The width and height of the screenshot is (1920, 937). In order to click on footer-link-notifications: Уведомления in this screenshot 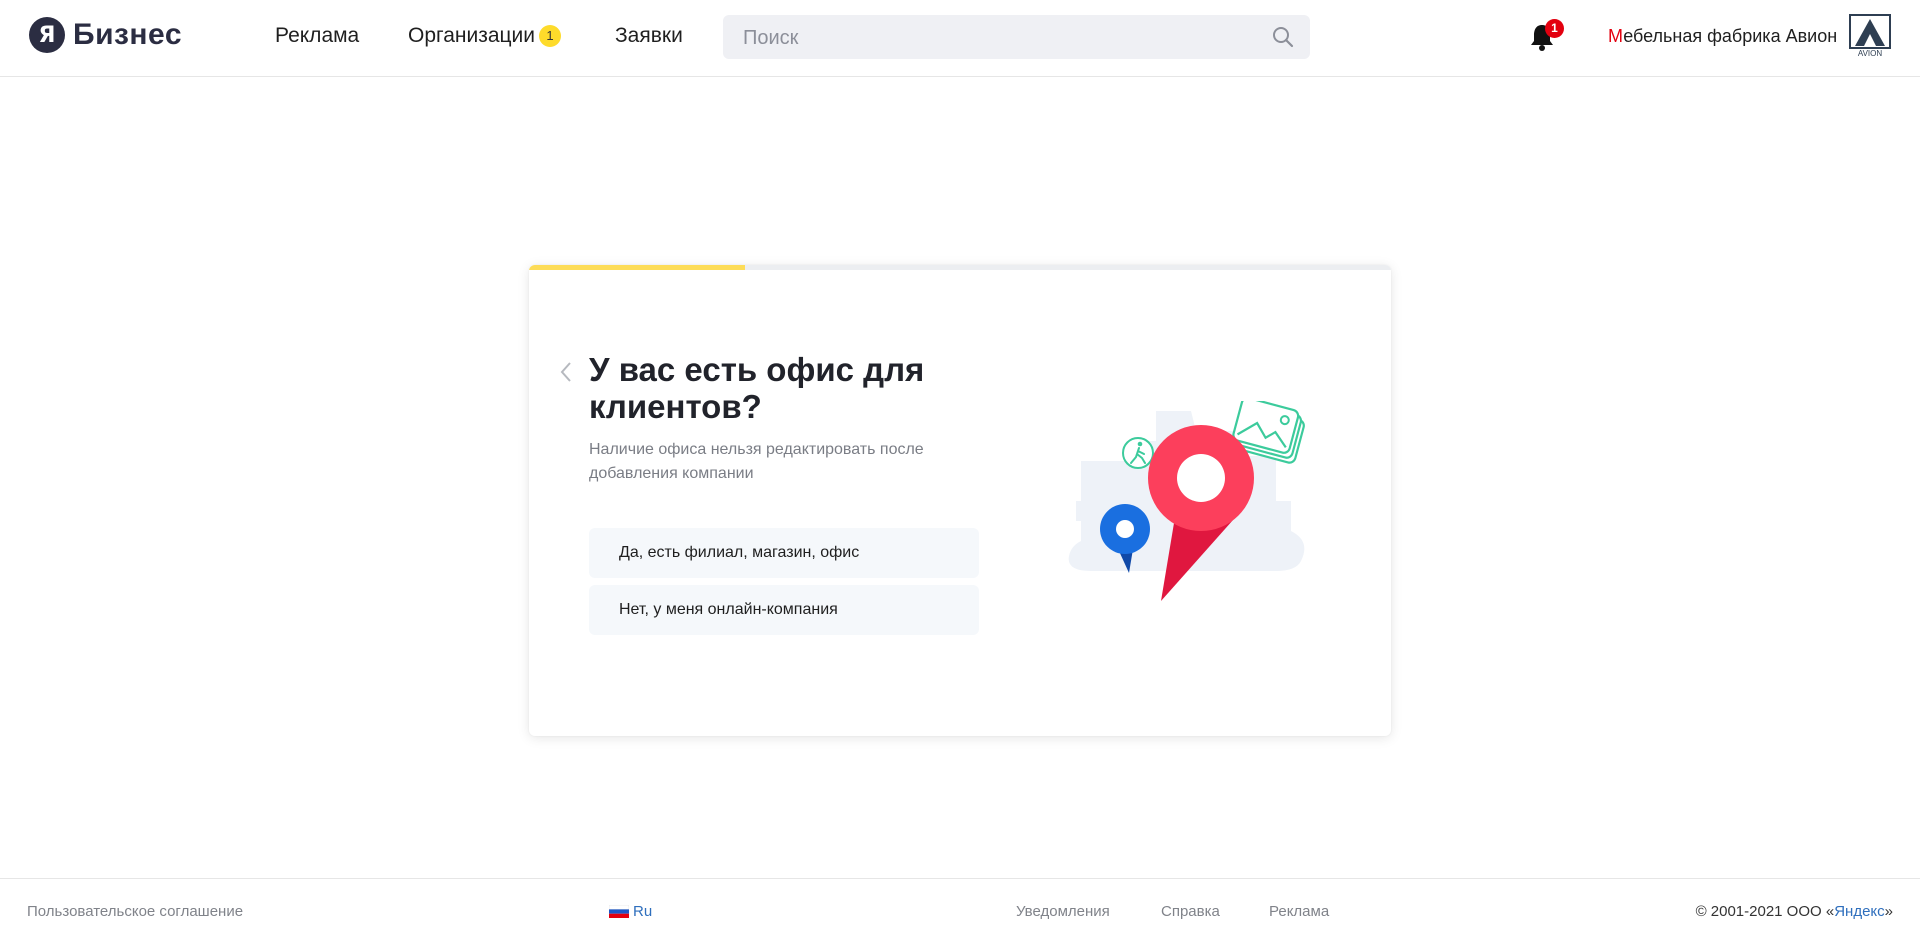, I will do `click(1063, 911)`.